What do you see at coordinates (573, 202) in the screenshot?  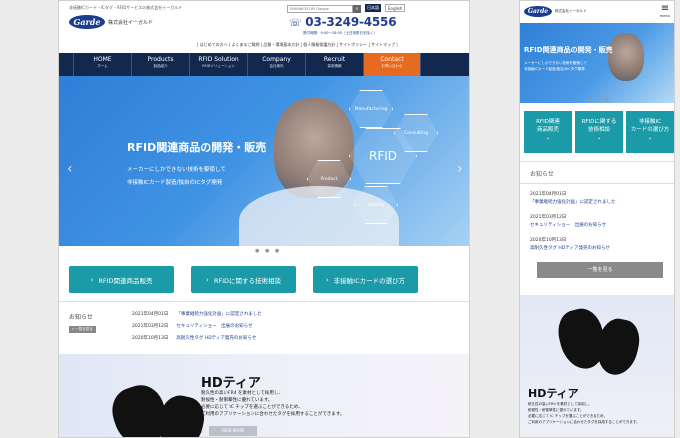 I see `news-title: 「事業継続力強化計画」に認定されました` at bounding box center [573, 202].